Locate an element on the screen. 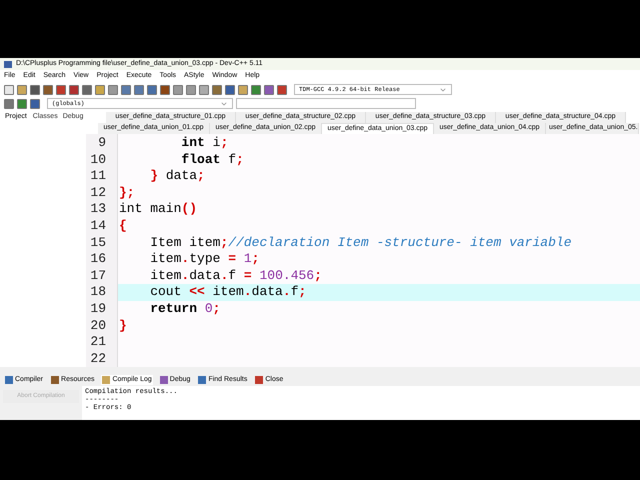 The image size is (640, 480). line-number: 19 is located at coordinates (98, 309).